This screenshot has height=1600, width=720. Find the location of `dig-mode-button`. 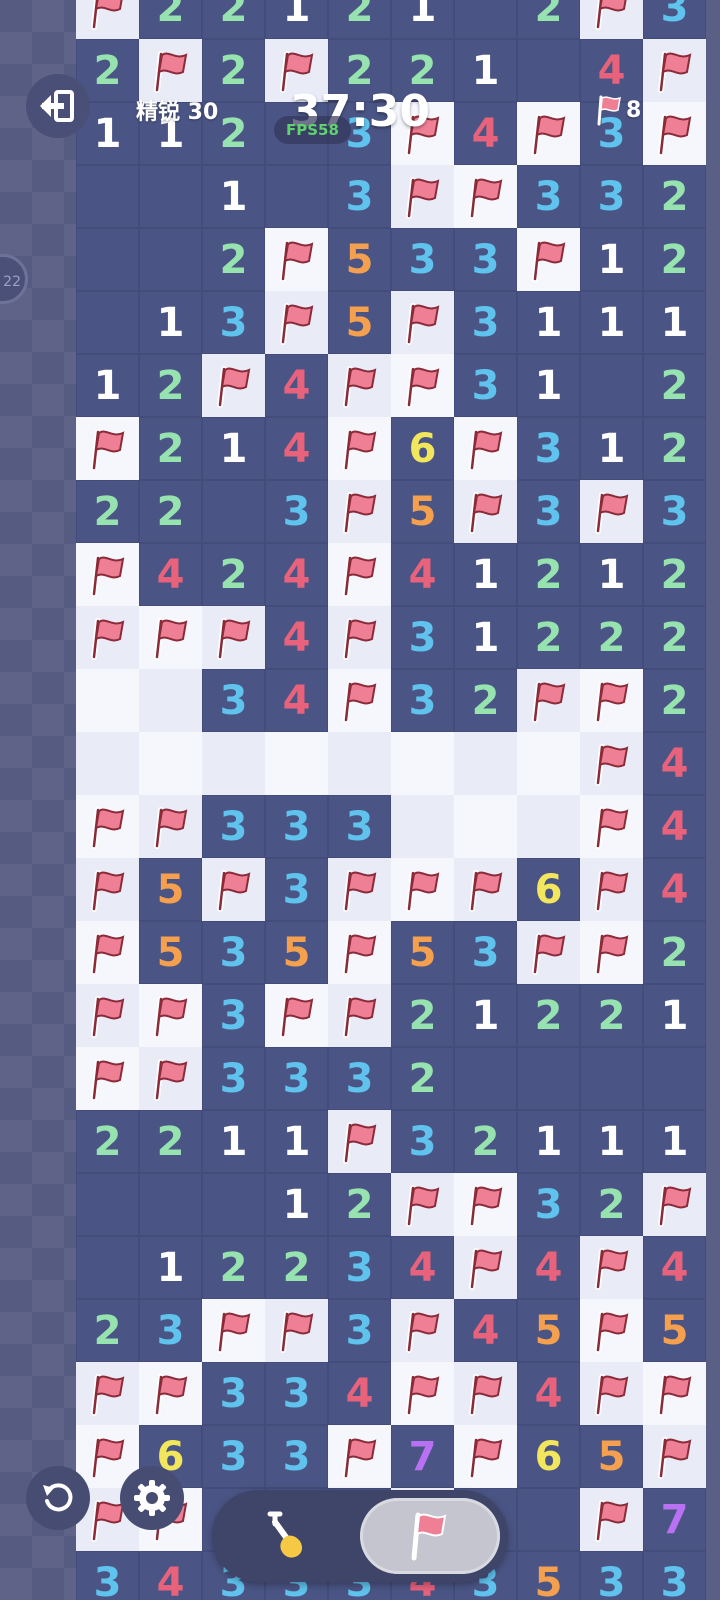

dig-mode-button is located at coordinates (284, 1536).